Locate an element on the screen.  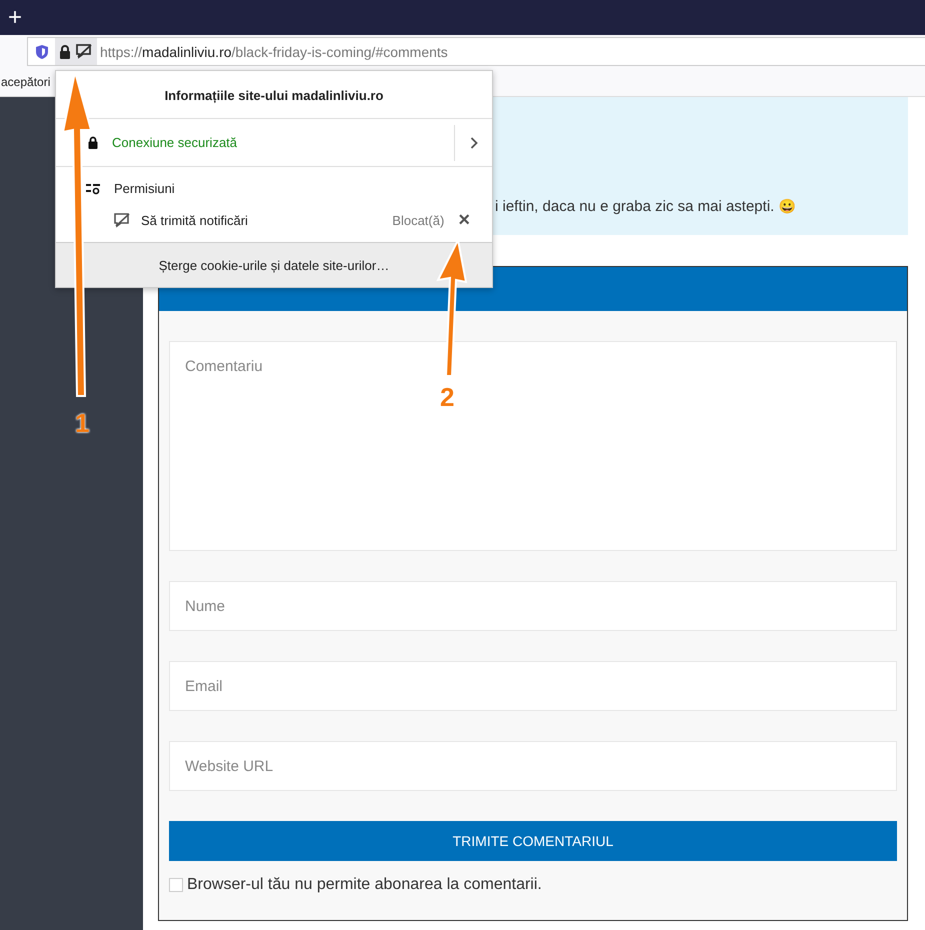
comment-text: i ieftin, daca nu e graba zic sa mai astepti. 😀 is located at coordinates (645, 206).